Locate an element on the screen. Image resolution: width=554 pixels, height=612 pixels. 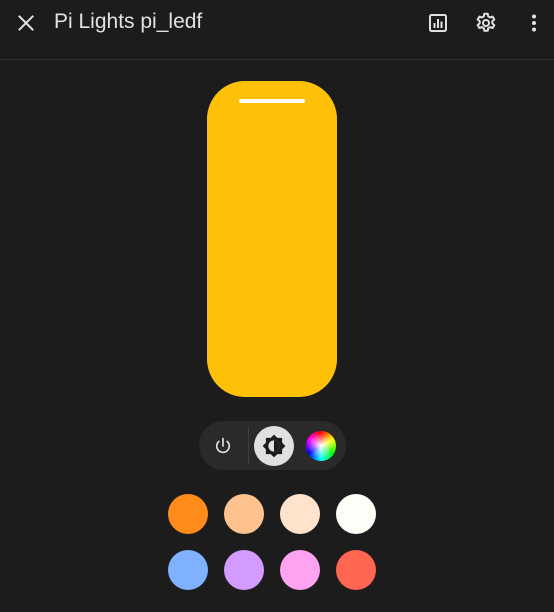
history-button is located at coordinates (438, 23).